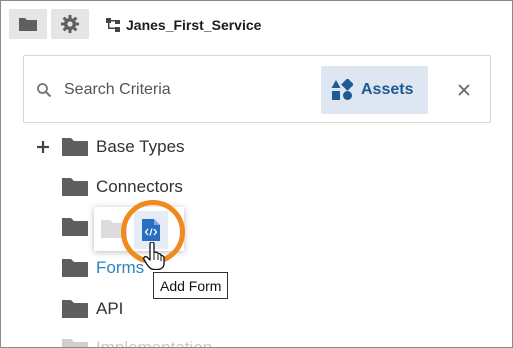 This screenshot has height=348, width=513. What do you see at coordinates (110, 308) in the screenshot?
I see `tree-item-label: API` at bounding box center [110, 308].